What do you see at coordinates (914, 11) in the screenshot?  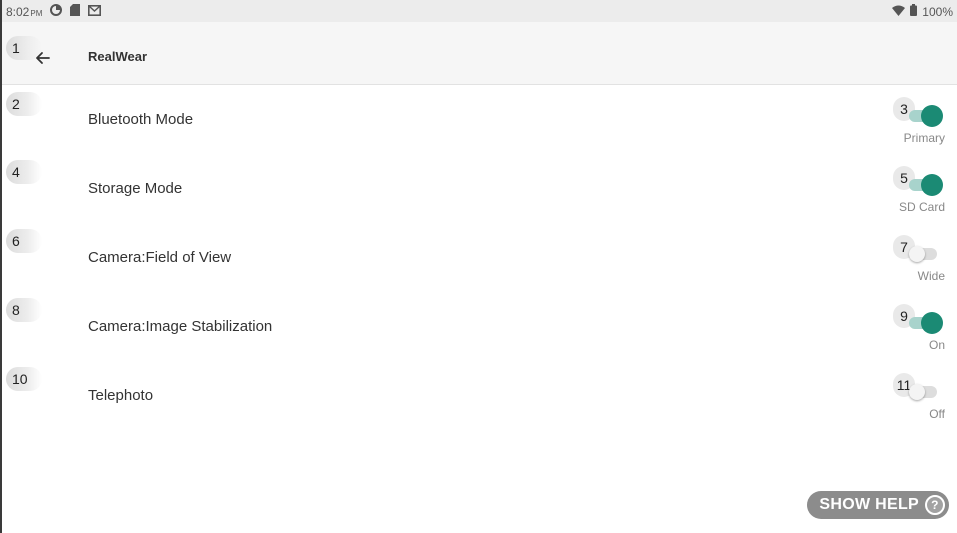 I see `battery-icon` at bounding box center [914, 11].